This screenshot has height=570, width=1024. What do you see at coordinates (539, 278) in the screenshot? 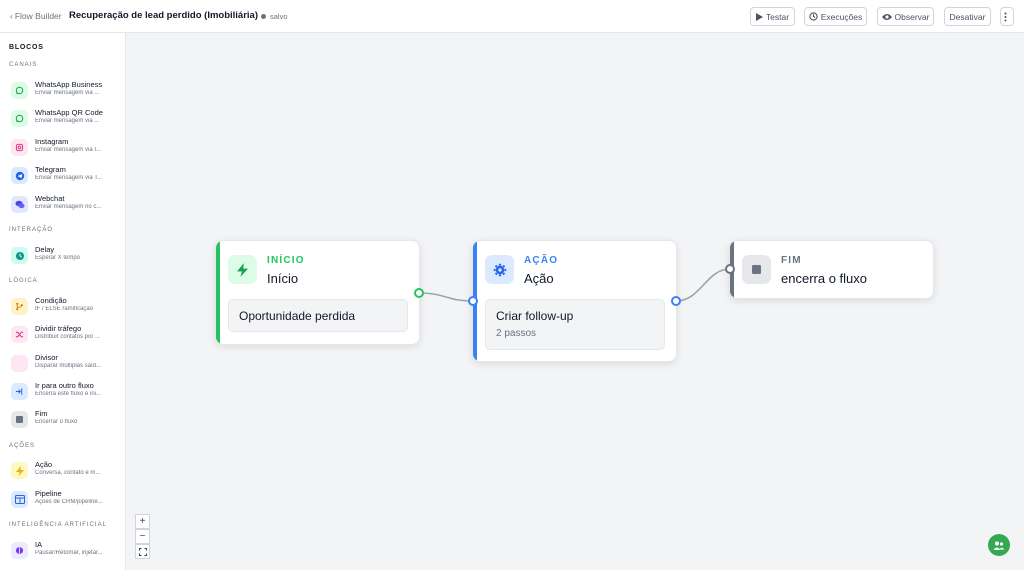
I see `node-label: Ação` at bounding box center [539, 278].